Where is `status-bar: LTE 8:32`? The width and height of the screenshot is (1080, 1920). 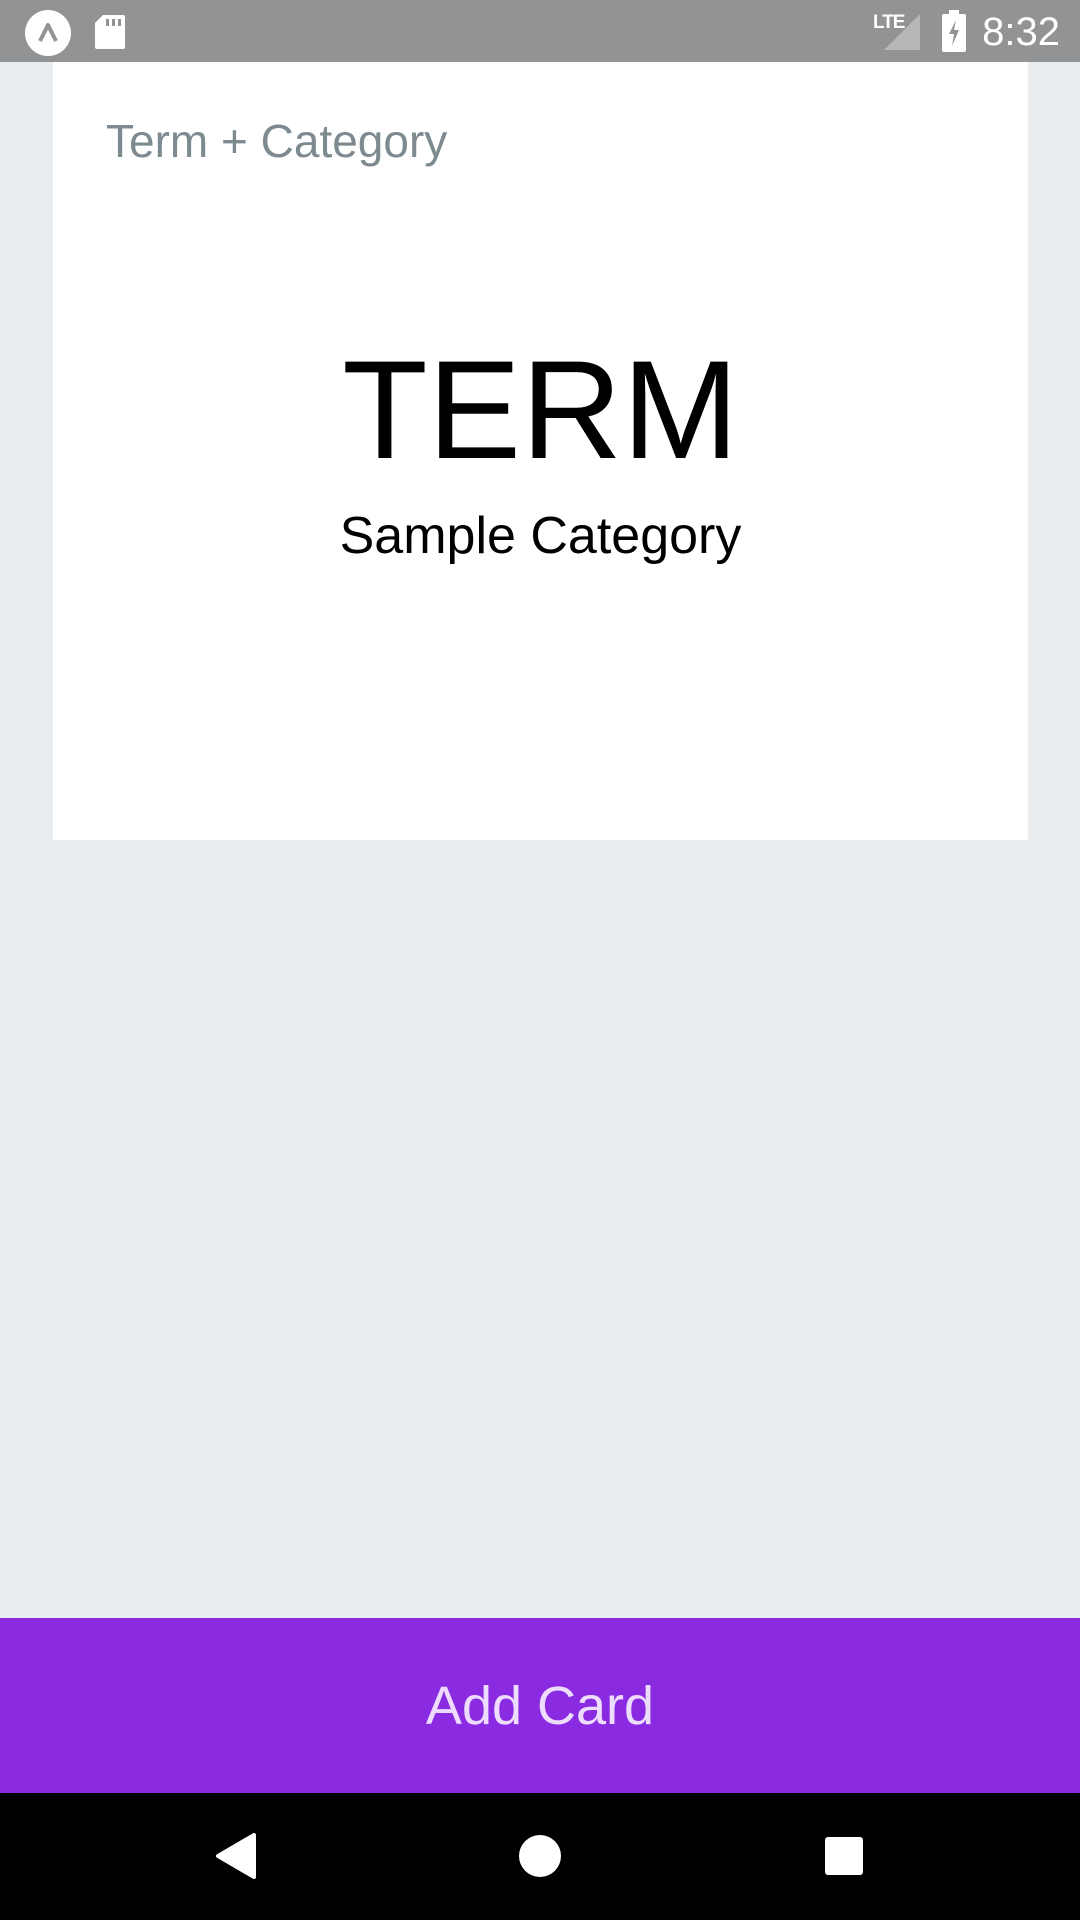
status-bar: LTE 8:32 is located at coordinates (540, 31).